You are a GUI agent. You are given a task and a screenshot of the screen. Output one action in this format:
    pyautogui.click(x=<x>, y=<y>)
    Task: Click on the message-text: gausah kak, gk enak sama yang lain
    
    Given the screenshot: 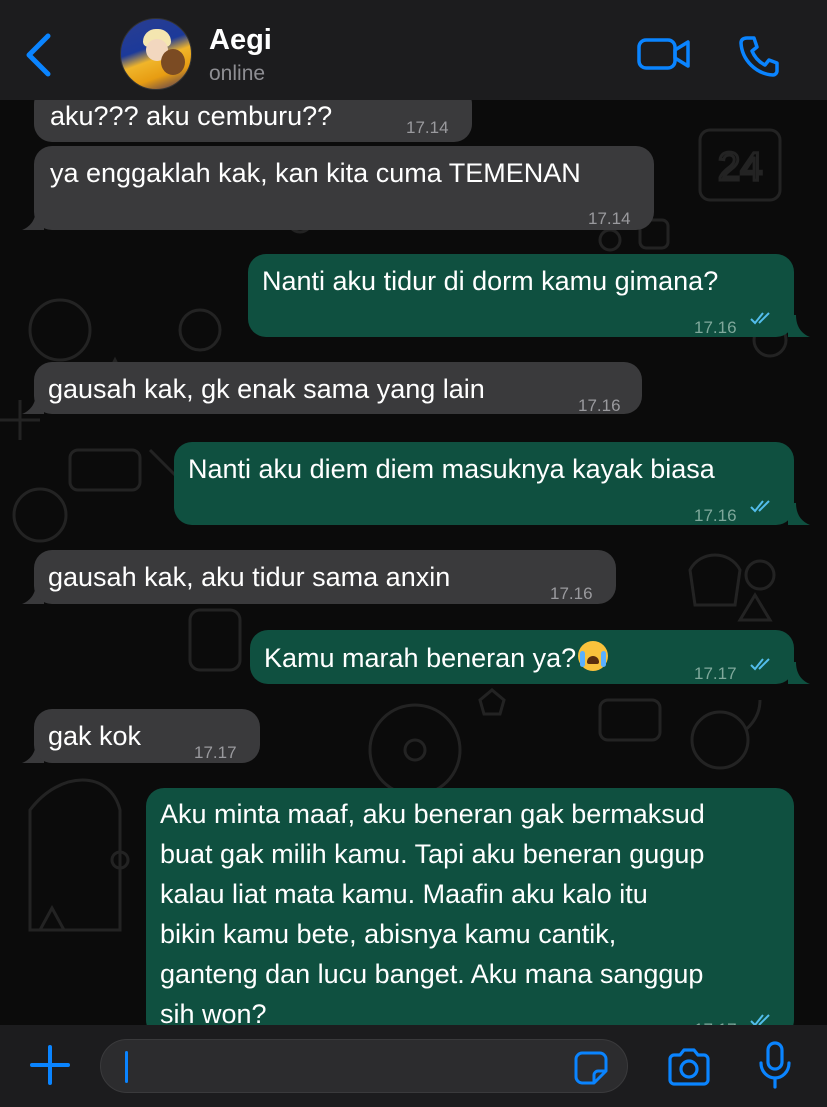 What is the action you would take?
    pyautogui.click(x=266, y=389)
    